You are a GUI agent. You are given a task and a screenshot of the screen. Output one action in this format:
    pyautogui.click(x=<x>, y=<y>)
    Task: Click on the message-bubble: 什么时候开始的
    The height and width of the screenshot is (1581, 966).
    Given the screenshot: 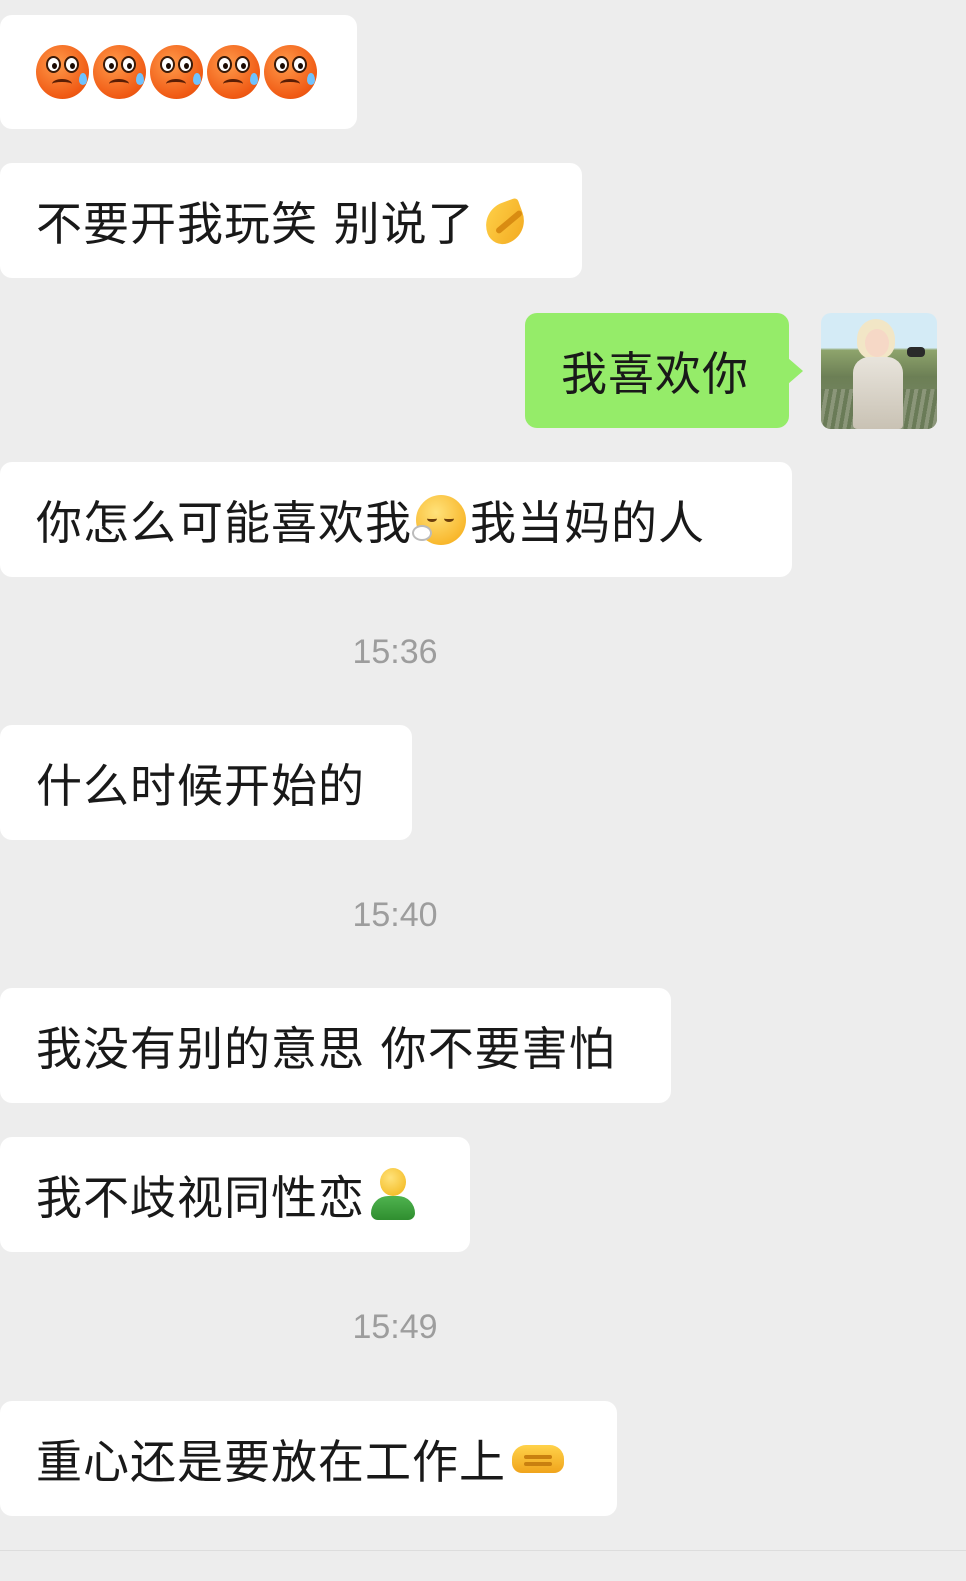 What is the action you would take?
    pyautogui.click(x=206, y=782)
    